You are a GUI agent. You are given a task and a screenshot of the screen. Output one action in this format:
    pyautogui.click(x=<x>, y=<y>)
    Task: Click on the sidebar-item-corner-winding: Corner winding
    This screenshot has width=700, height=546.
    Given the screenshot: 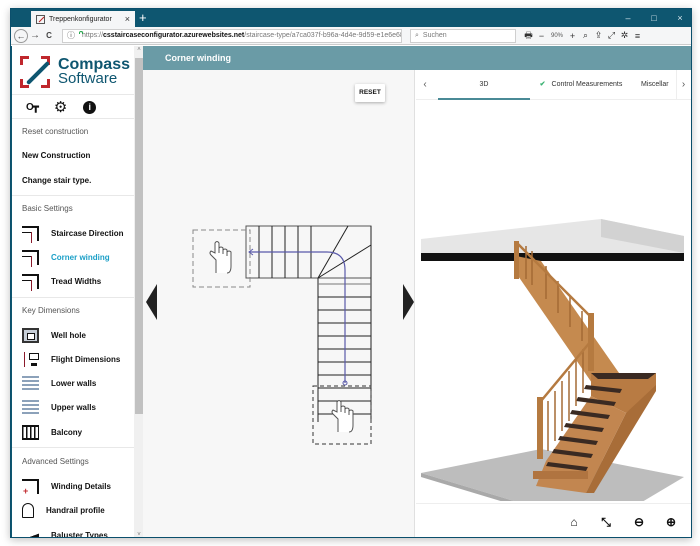 What is the action you would take?
    pyautogui.click(x=77, y=257)
    